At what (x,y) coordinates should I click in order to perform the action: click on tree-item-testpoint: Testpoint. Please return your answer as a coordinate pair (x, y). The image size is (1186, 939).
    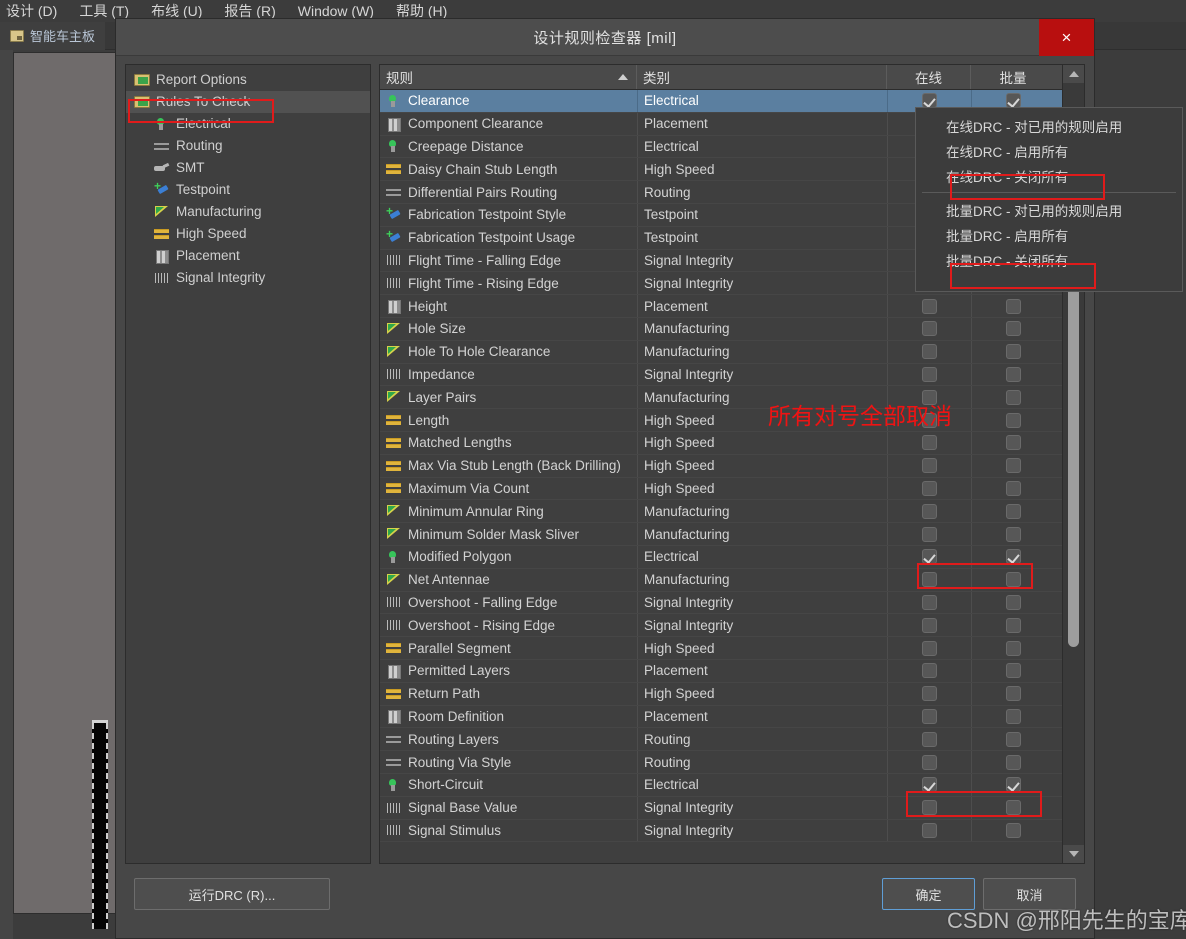
    Looking at the image, I should click on (248, 190).